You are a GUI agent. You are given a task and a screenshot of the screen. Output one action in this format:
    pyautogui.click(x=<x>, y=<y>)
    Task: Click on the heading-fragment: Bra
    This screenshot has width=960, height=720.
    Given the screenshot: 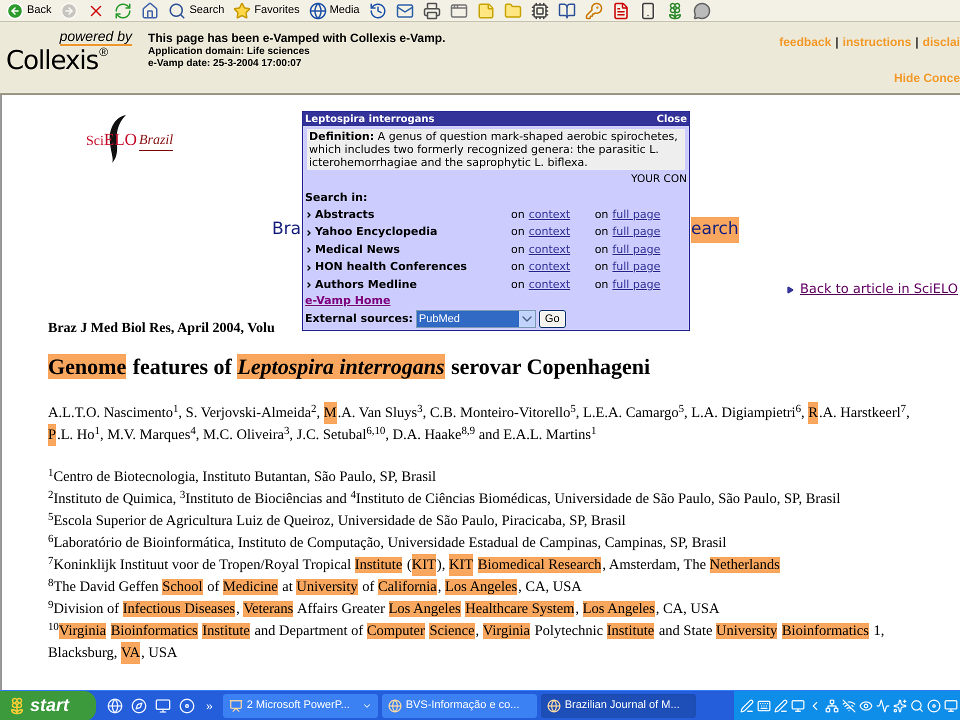 What is the action you would take?
    pyautogui.click(x=287, y=229)
    